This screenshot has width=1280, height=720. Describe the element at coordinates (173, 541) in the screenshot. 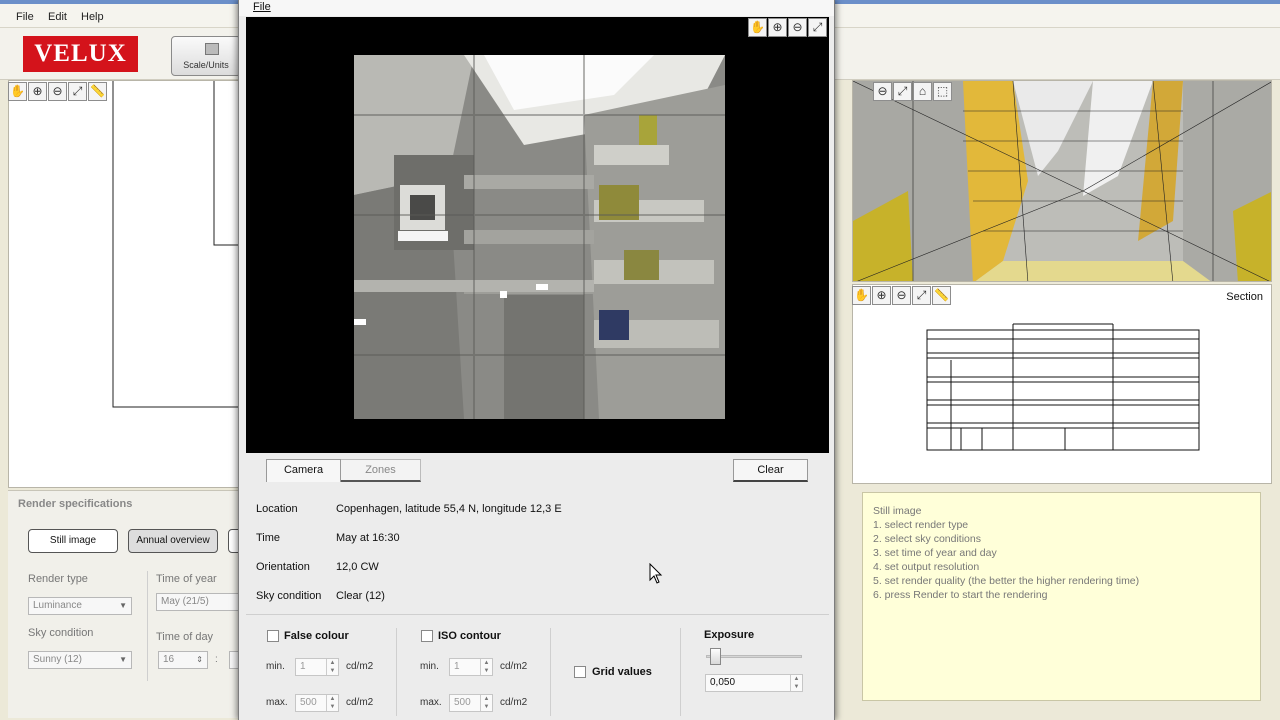

I see `annual-overview-button: Annual overview` at that location.